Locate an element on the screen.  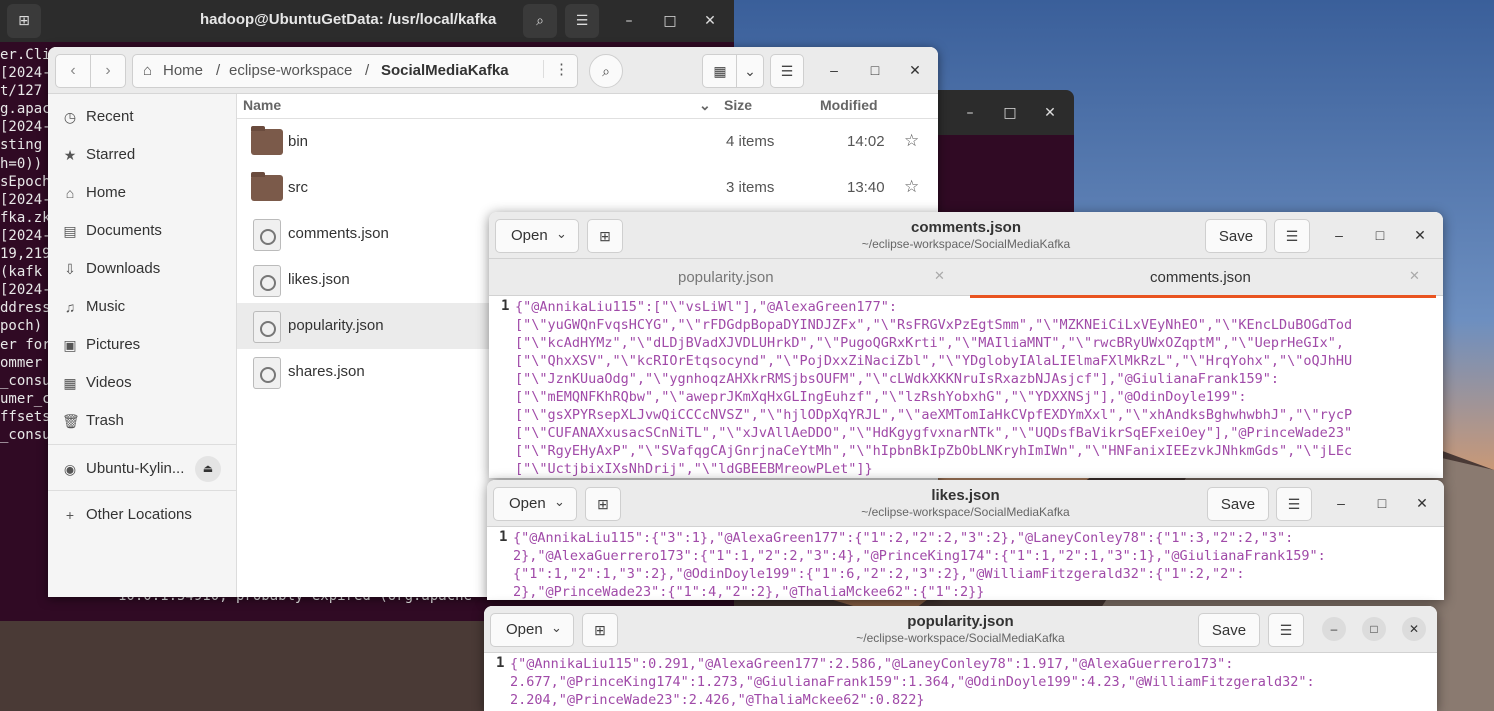
file-size: 3 items is located at coordinates (750, 187).